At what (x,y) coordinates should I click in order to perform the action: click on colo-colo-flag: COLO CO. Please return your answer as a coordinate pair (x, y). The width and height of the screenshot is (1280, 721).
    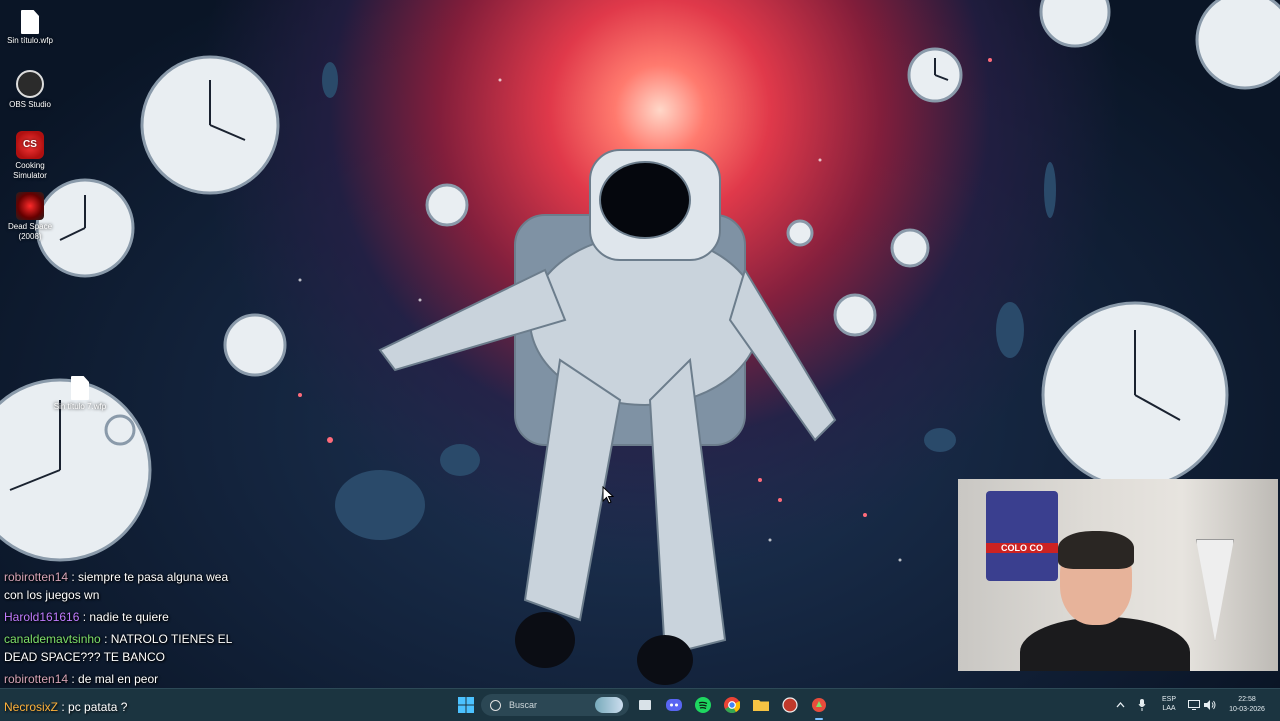
    Looking at the image, I should click on (1022, 536).